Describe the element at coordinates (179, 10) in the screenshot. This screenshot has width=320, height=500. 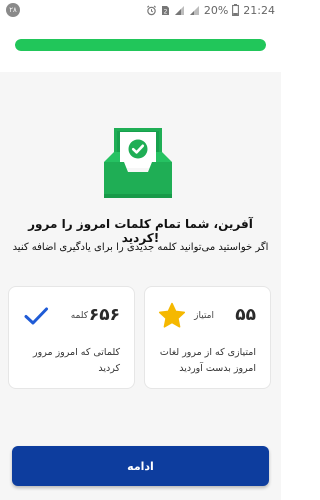
I see `signal-icon` at that location.